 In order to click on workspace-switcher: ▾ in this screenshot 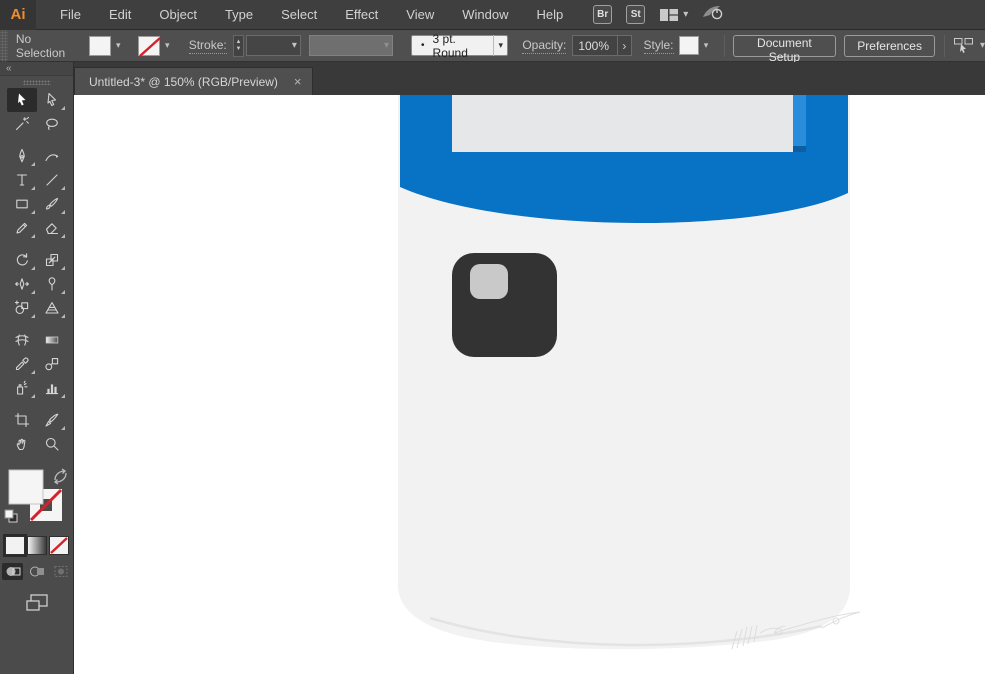, I will do `click(673, 15)`.